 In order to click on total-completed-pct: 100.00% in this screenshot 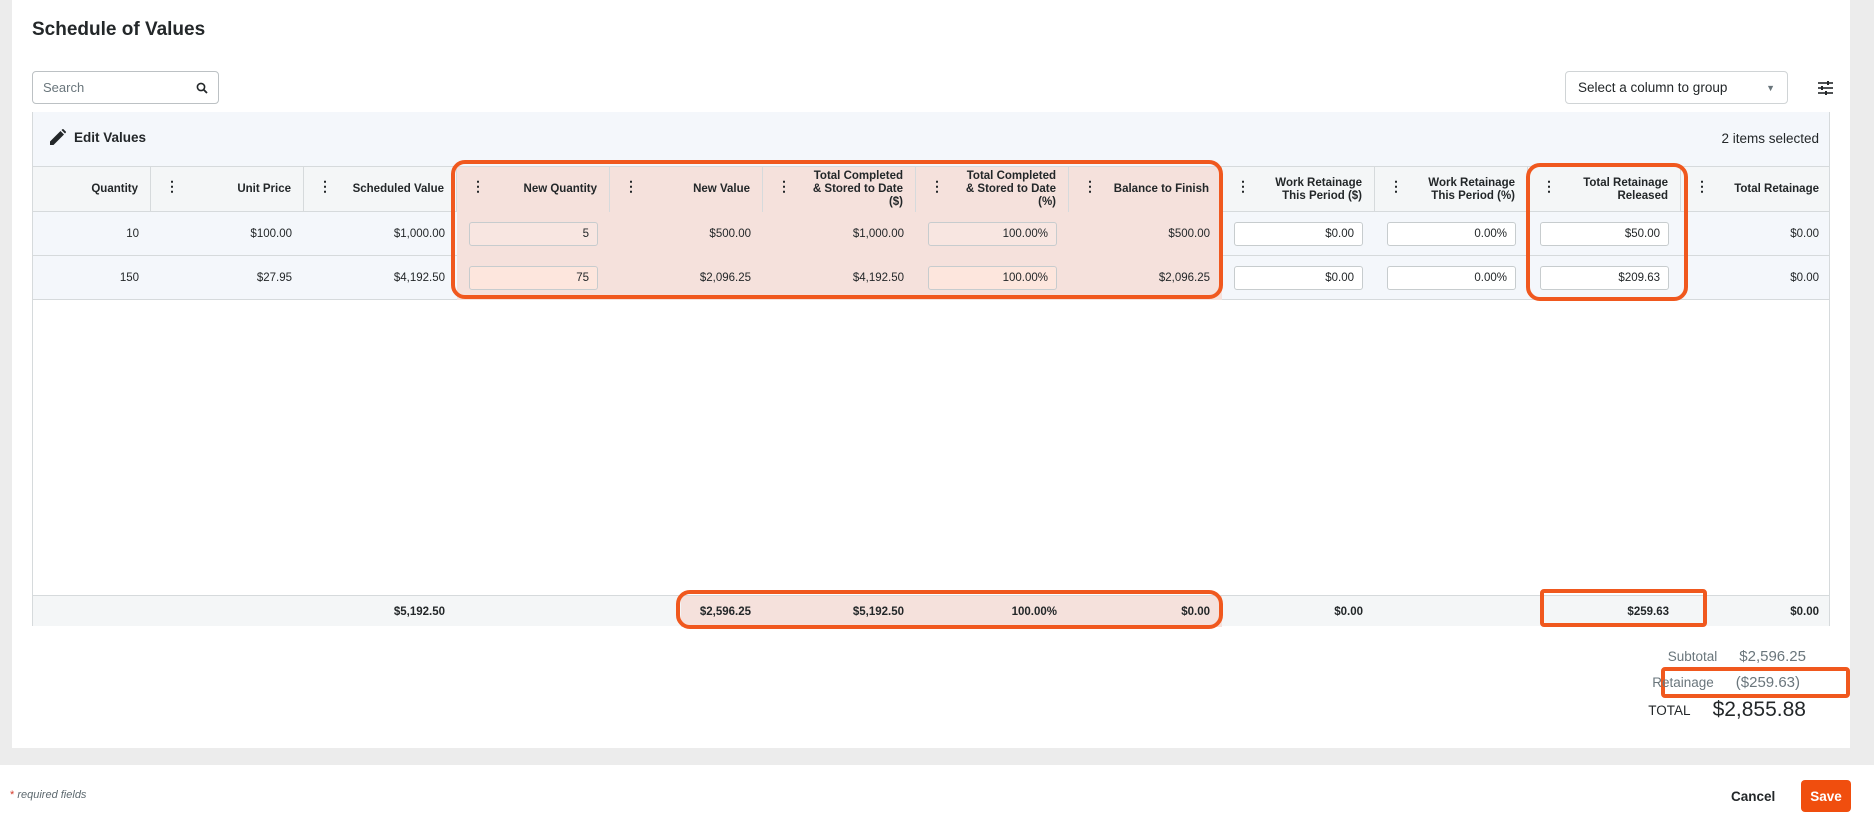, I will do `click(992, 611)`.